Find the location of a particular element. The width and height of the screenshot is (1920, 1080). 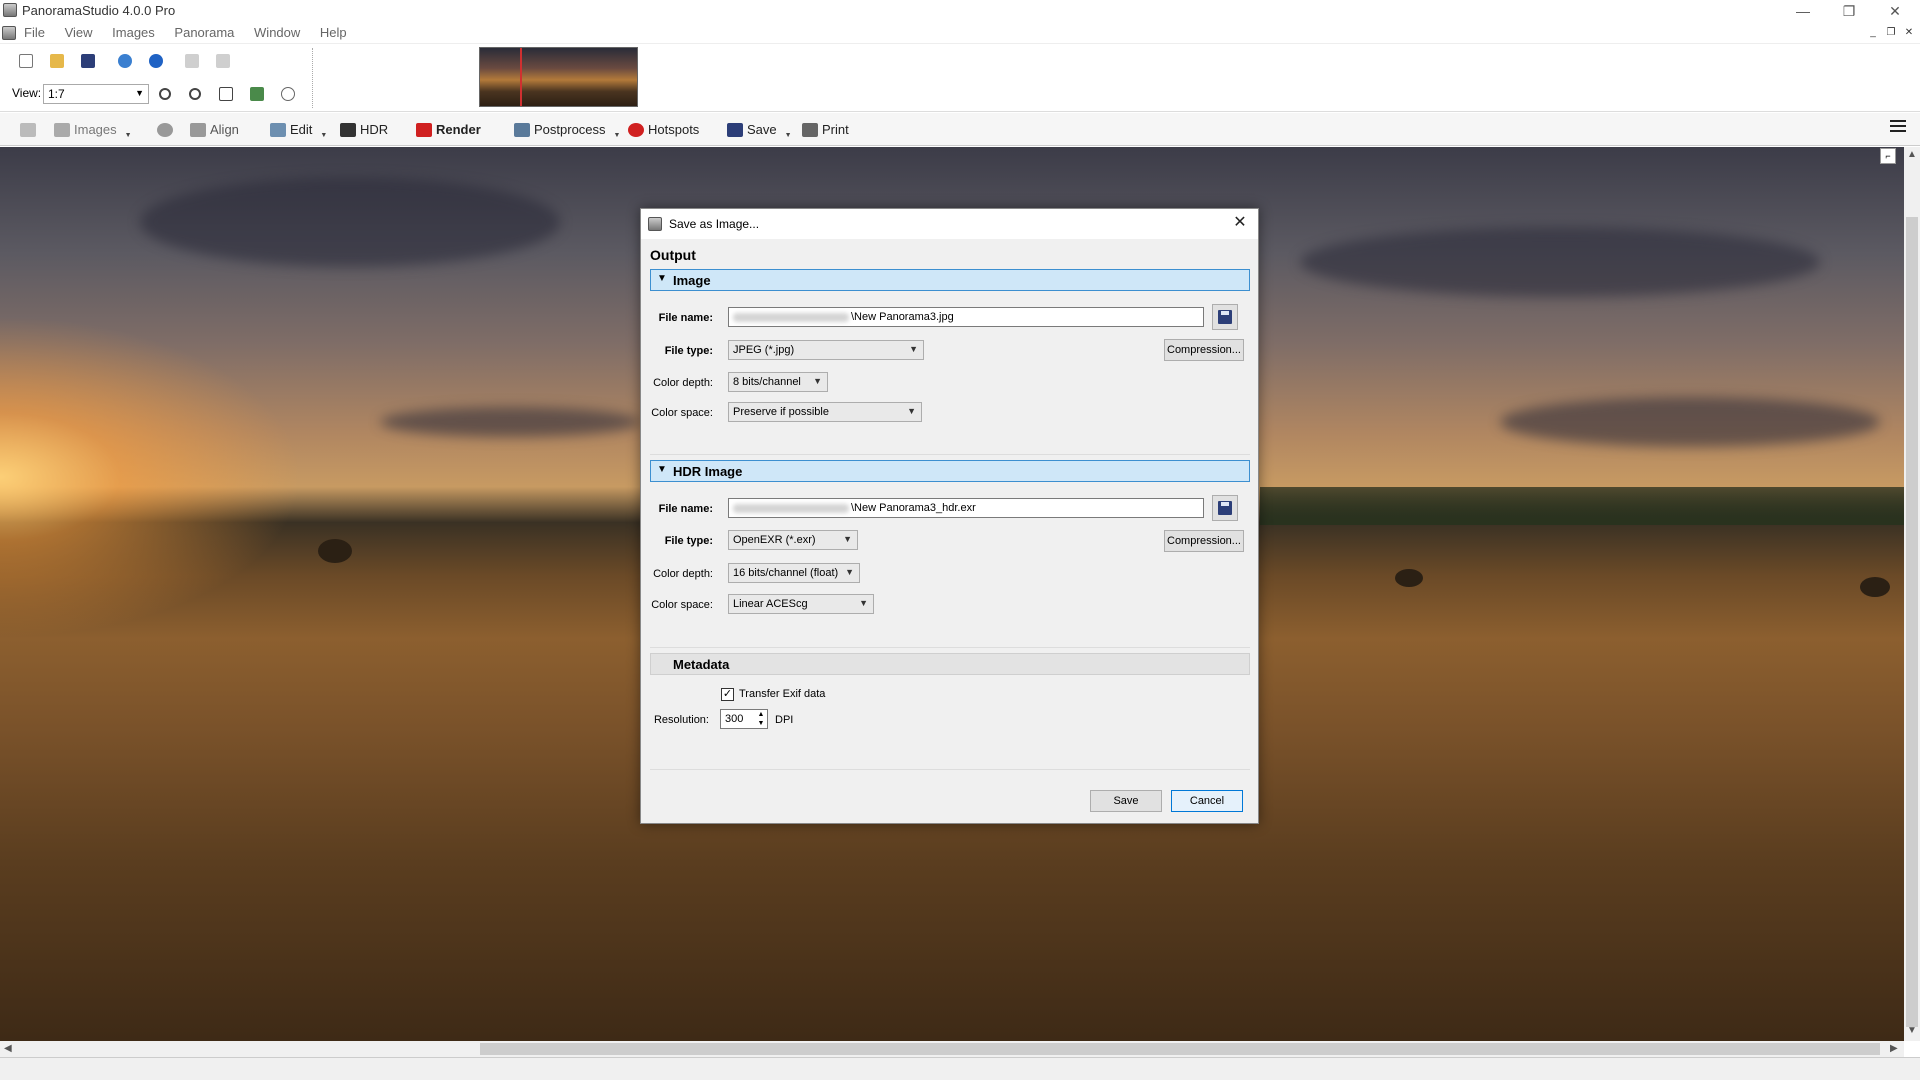

hdr-file-name-label: File name: is located at coordinates (685, 509).